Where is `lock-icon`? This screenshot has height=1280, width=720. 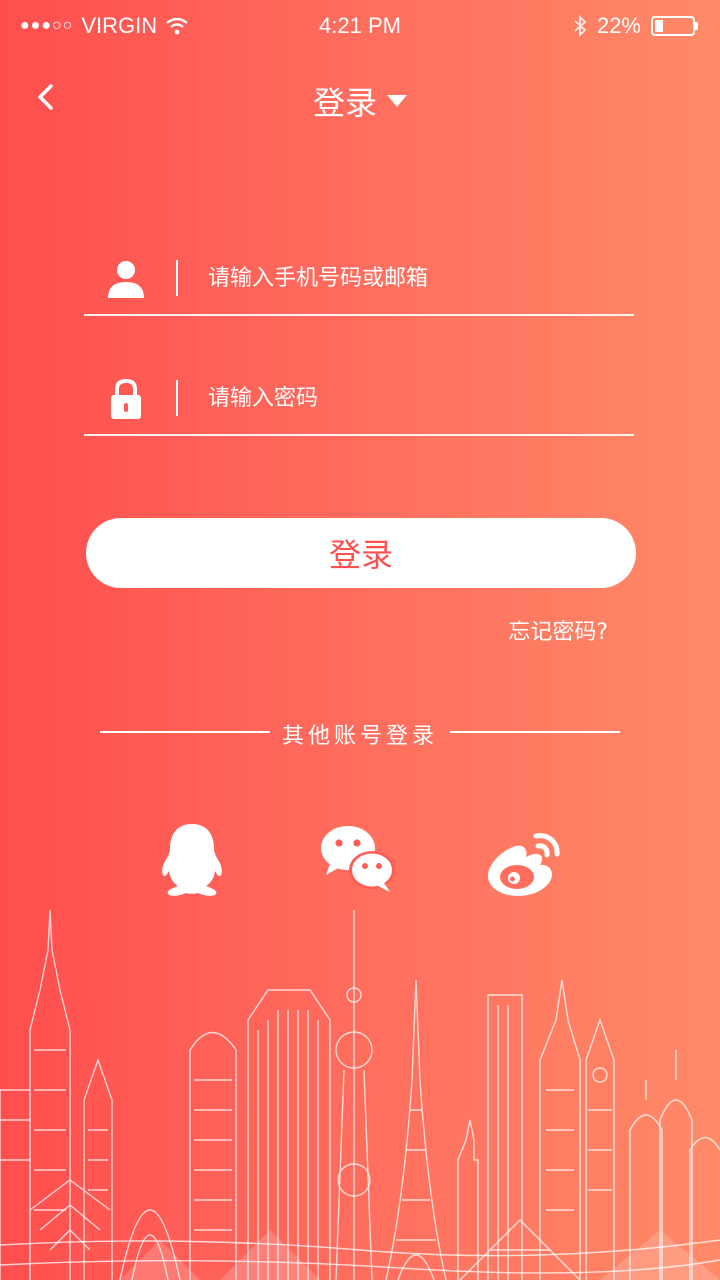 lock-icon is located at coordinates (126, 398).